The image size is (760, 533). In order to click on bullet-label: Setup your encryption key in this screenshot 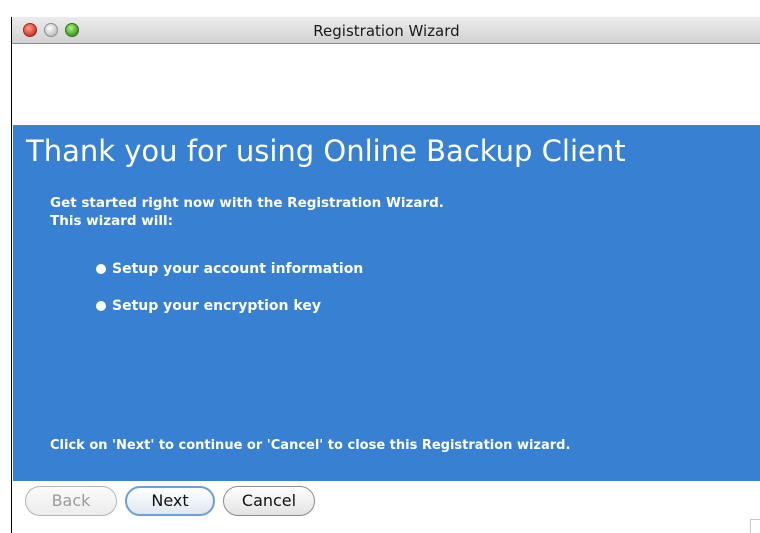, I will do `click(216, 306)`.